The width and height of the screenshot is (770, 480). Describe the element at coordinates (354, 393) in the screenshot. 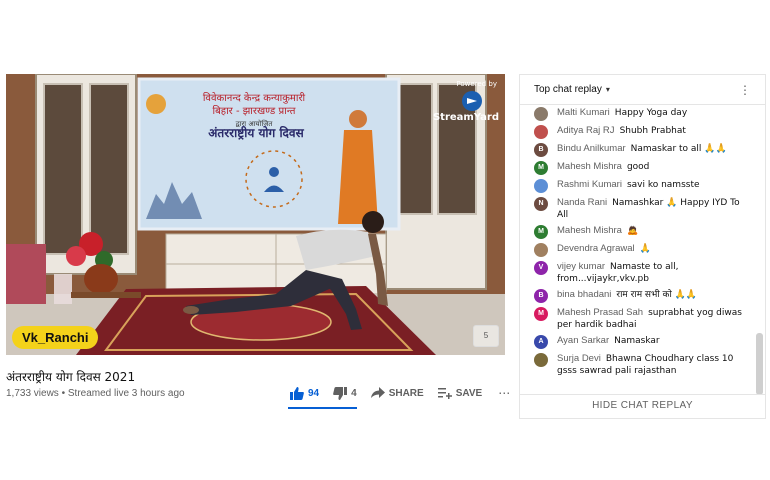

I see `dislike-count: 4` at that location.